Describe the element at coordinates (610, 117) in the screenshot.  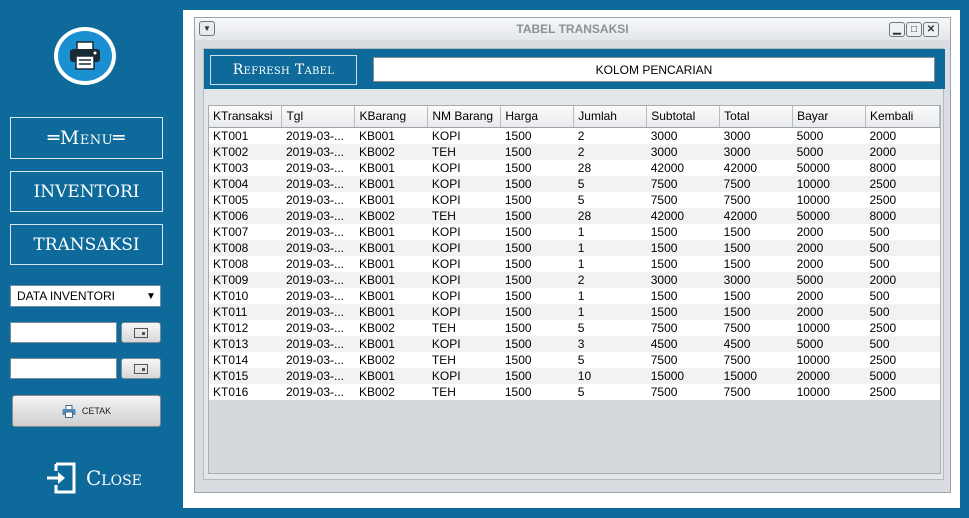
I see `column-header: Jumlah` at that location.